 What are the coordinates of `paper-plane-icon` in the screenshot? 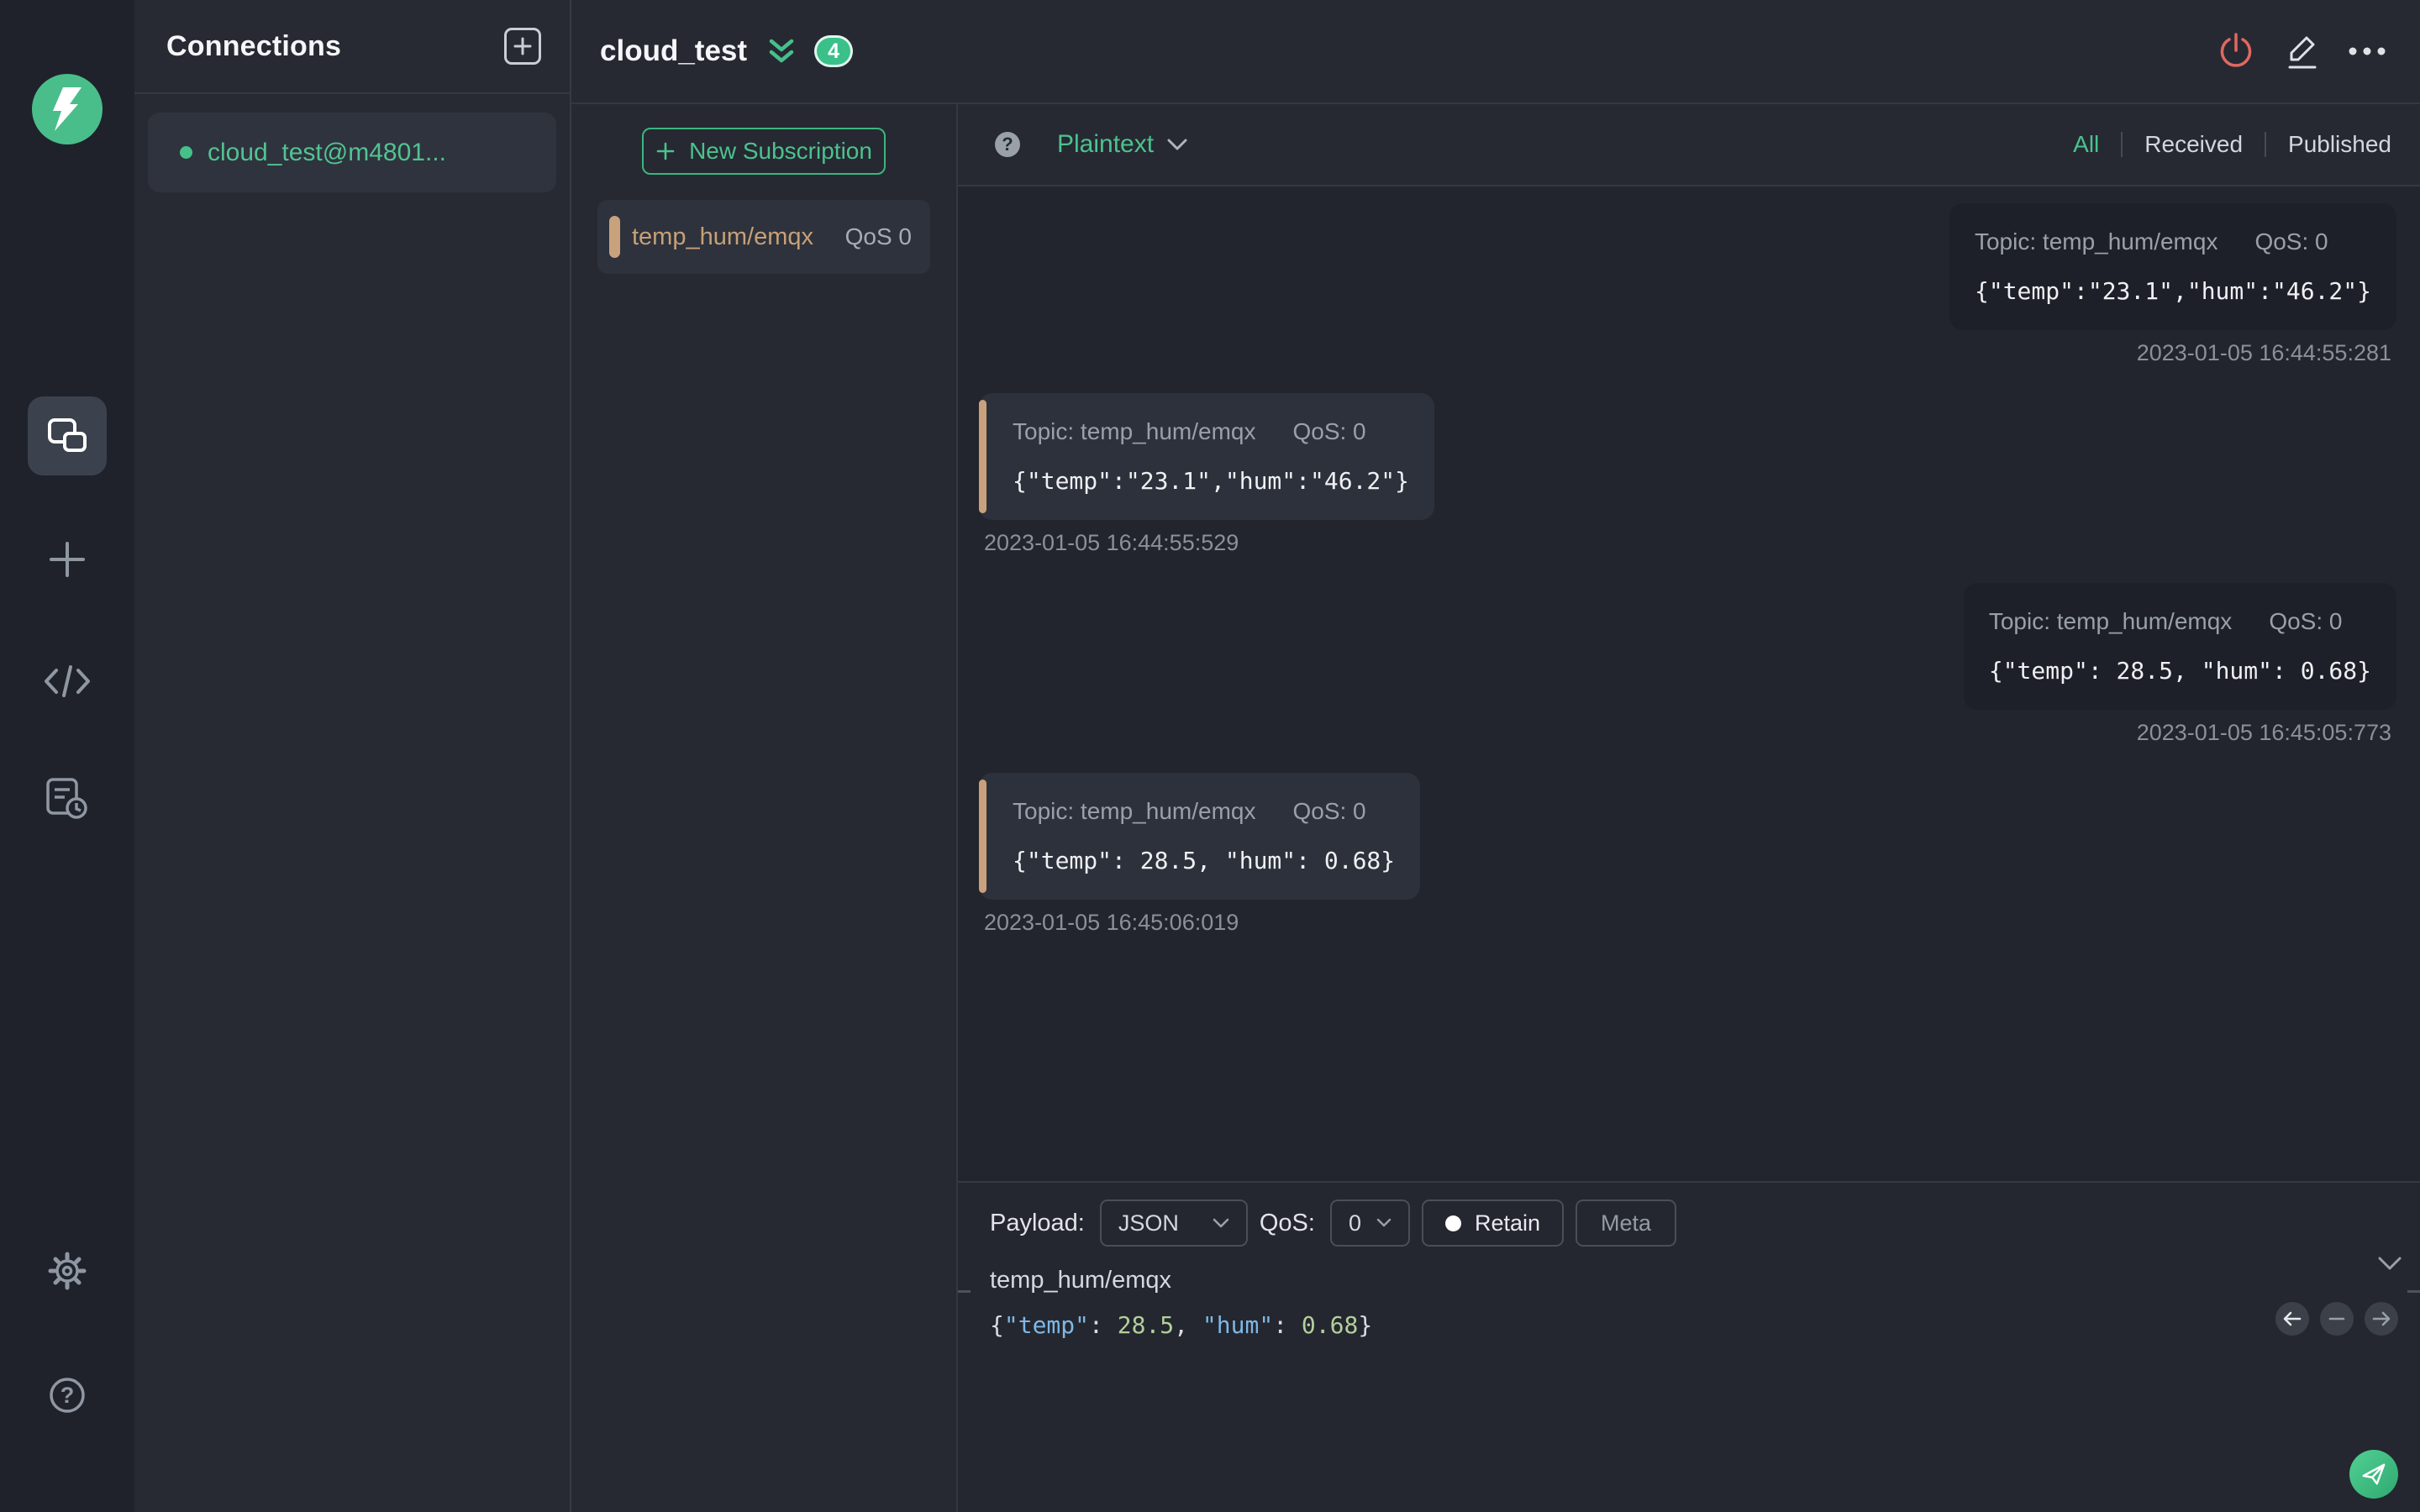 It's located at (2373, 1474).